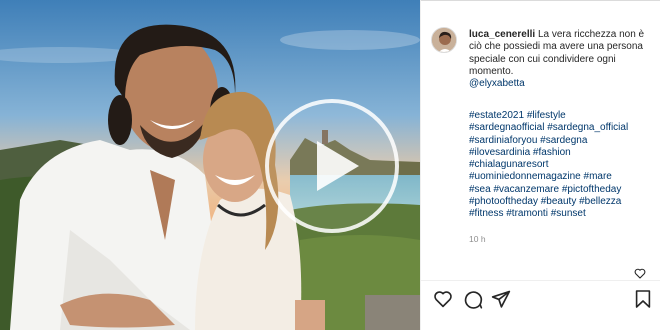  What do you see at coordinates (562, 202) in the screenshot?
I see `hashtag-line: #photooftheday #beauty #bellezza` at bounding box center [562, 202].